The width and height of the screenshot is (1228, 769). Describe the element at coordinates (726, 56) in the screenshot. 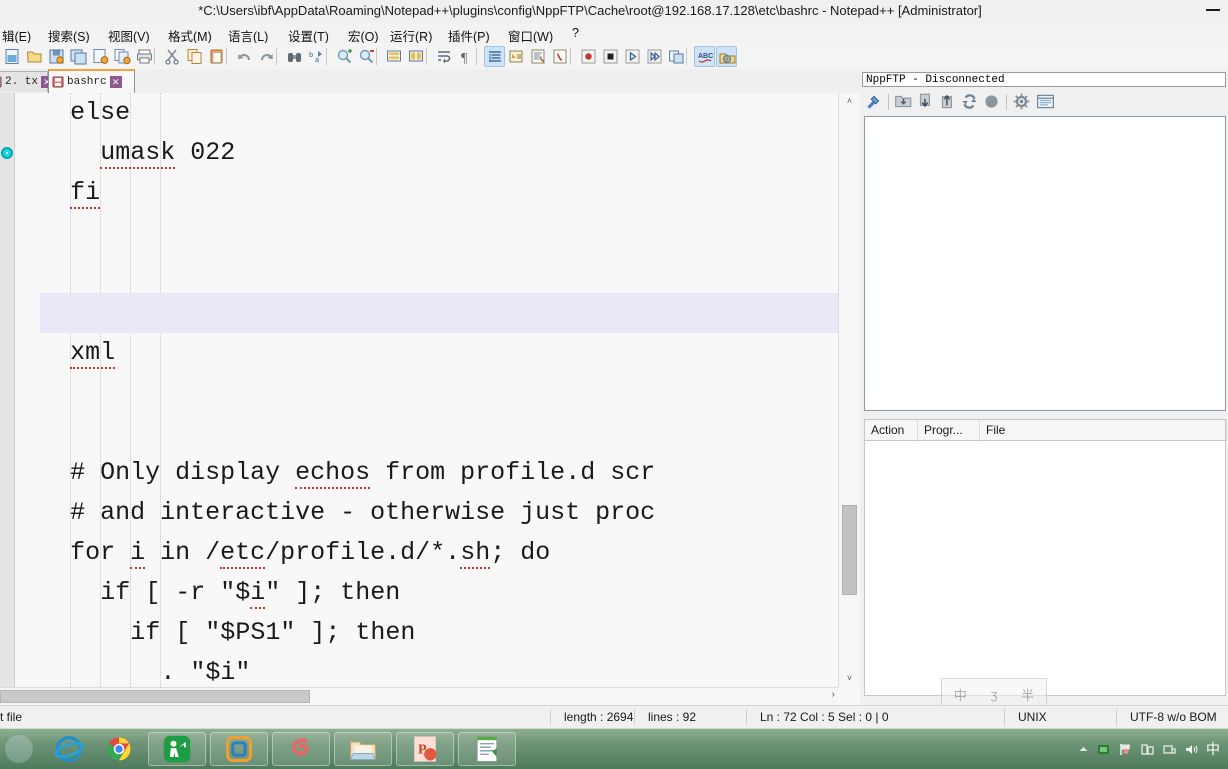

I see `nppftp-toggle-button` at that location.